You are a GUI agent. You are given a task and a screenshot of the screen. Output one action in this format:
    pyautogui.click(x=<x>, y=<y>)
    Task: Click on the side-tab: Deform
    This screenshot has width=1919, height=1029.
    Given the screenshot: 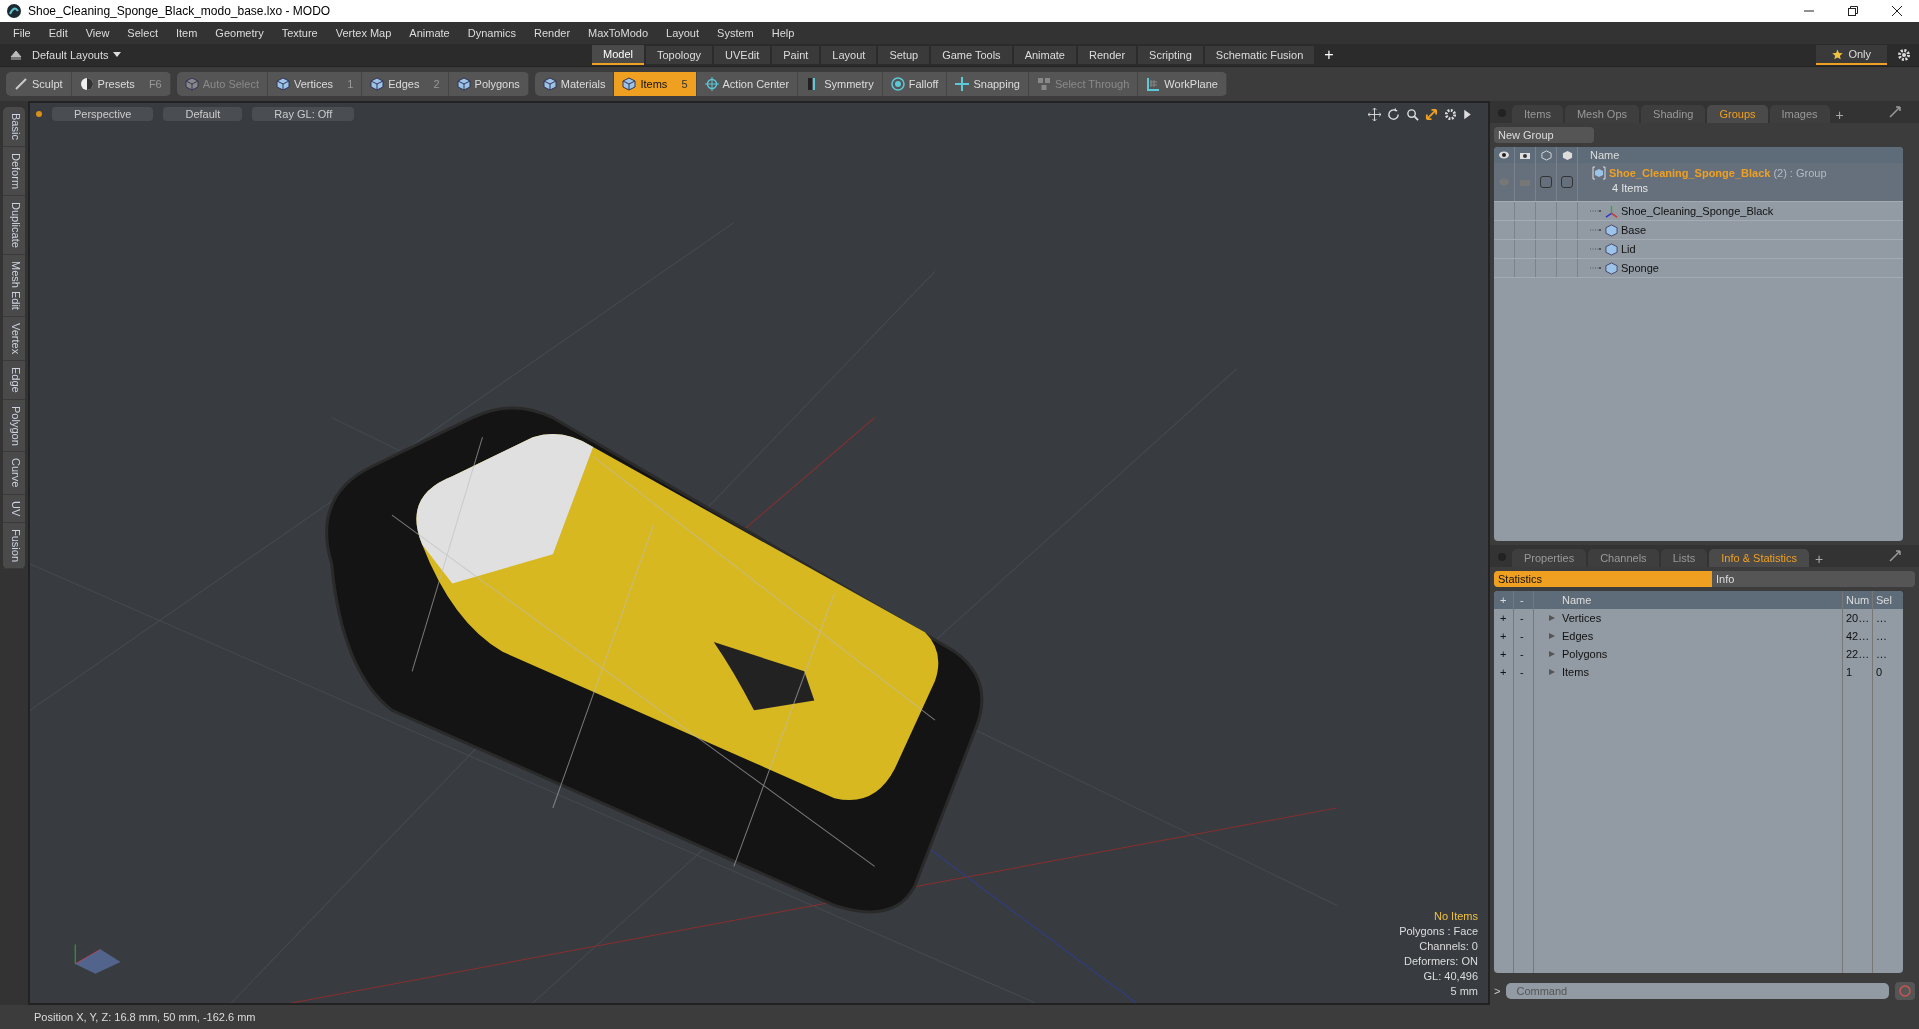 What is the action you would take?
    pyautogui.click(x=14, y=171)
    